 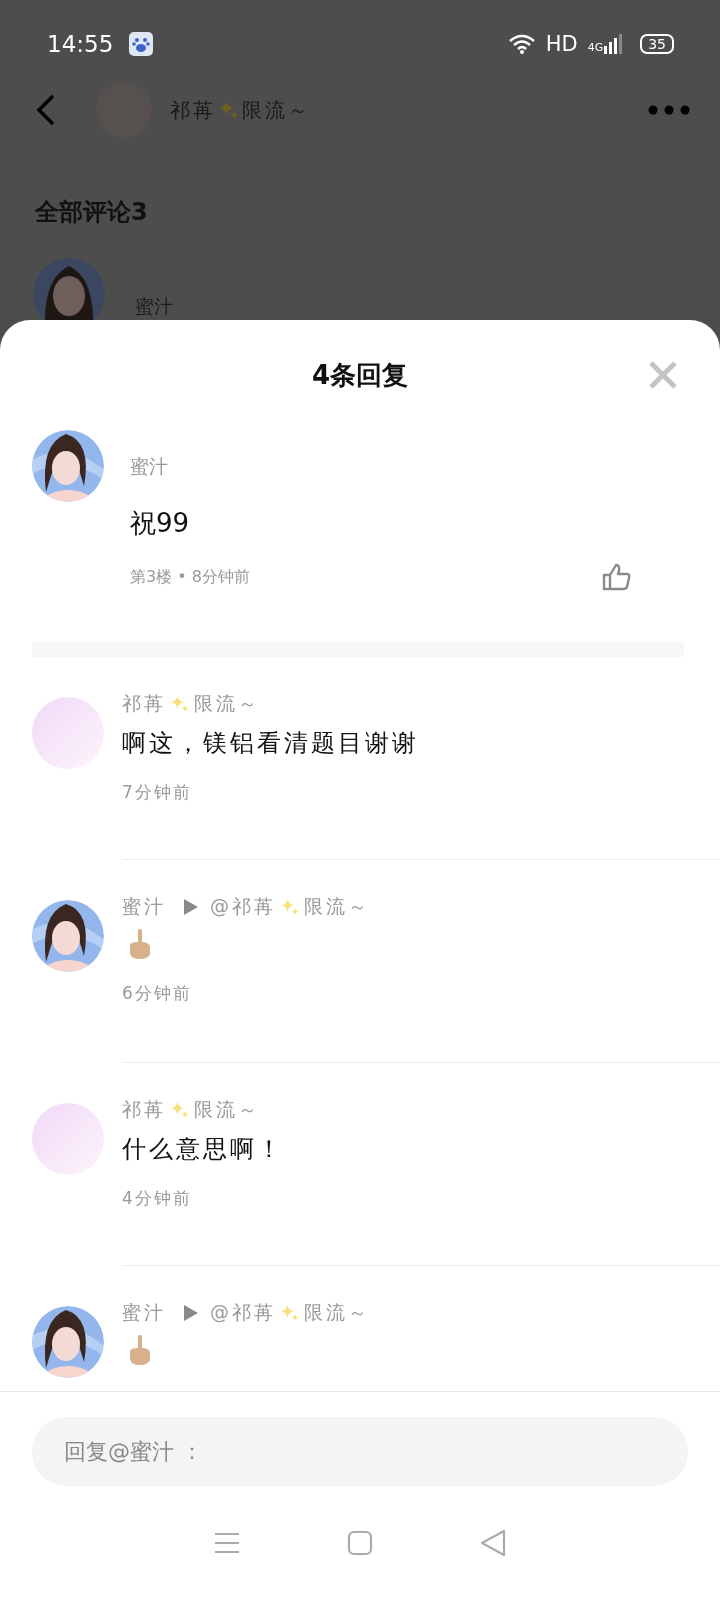 I want to click on wifi-icon, so click(x=521, y=44).